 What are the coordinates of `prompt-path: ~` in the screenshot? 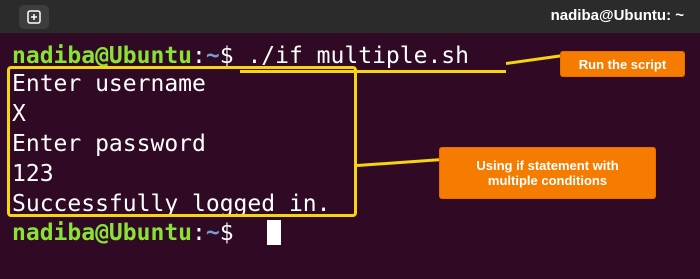 It's located at (212, 233).